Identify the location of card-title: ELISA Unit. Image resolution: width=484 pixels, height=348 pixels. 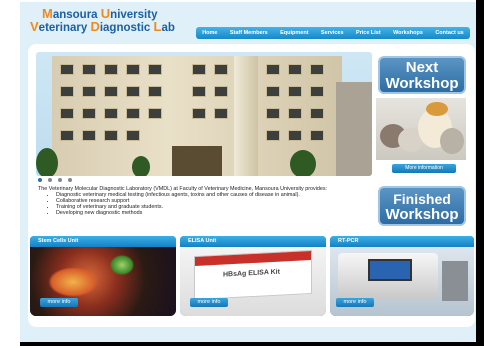
(253, 241).